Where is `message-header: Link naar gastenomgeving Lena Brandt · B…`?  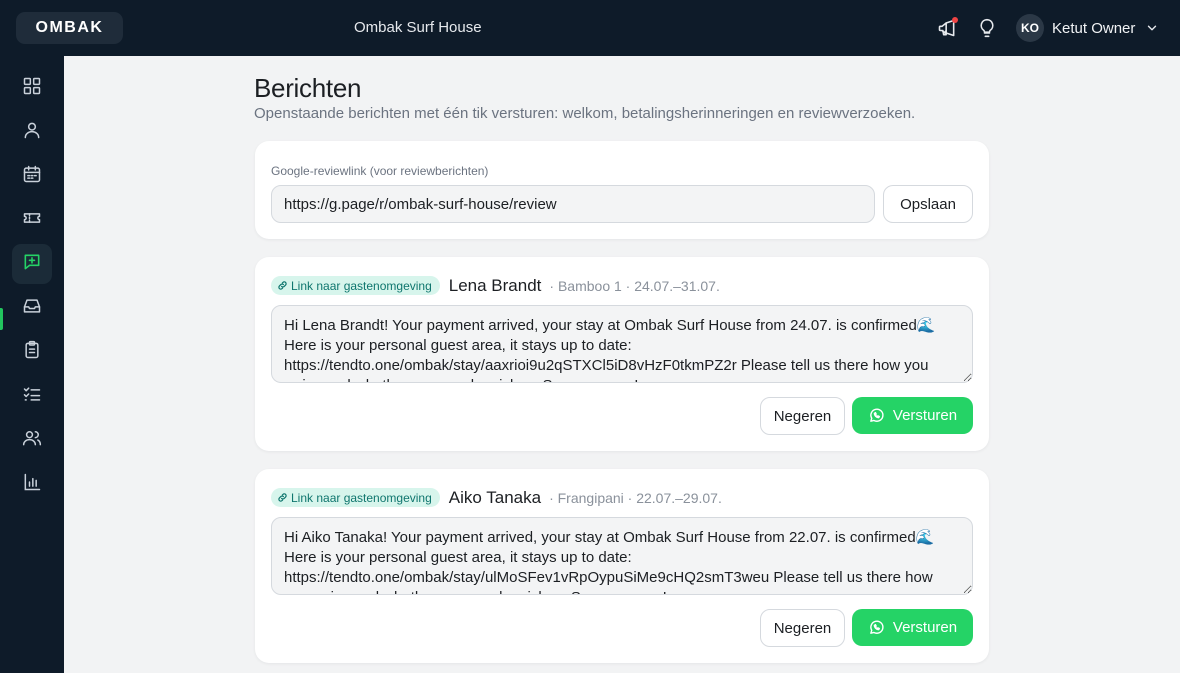
message-header: Link naar gastenomgeving Lena Brandt · B… is located at coordinates (495, 285).